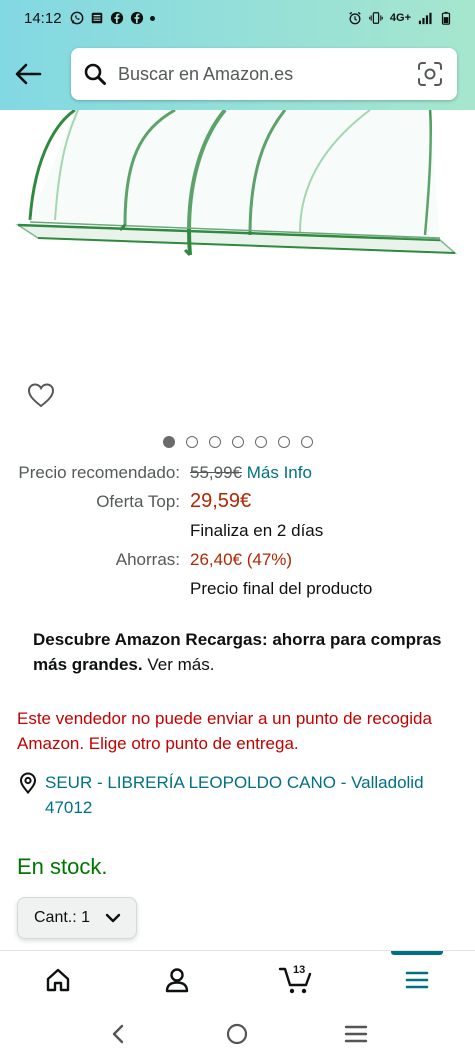 This screenshot has height=1059, width=475. What do you see at coordinates (138, 501) in the screenshot?
I see `offer-price-label: Oferta Top:` at bounding box center [138, 501].